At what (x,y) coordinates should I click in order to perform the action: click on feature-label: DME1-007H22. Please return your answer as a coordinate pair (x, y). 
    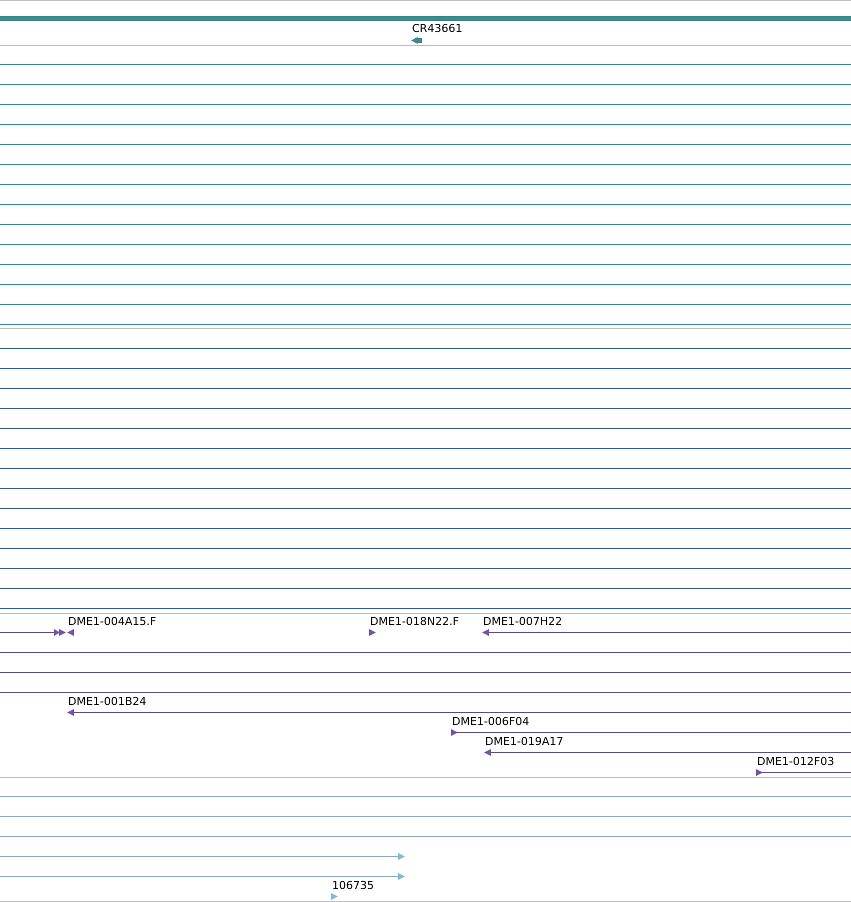
    Looking at the image, I should click on (522, 622).